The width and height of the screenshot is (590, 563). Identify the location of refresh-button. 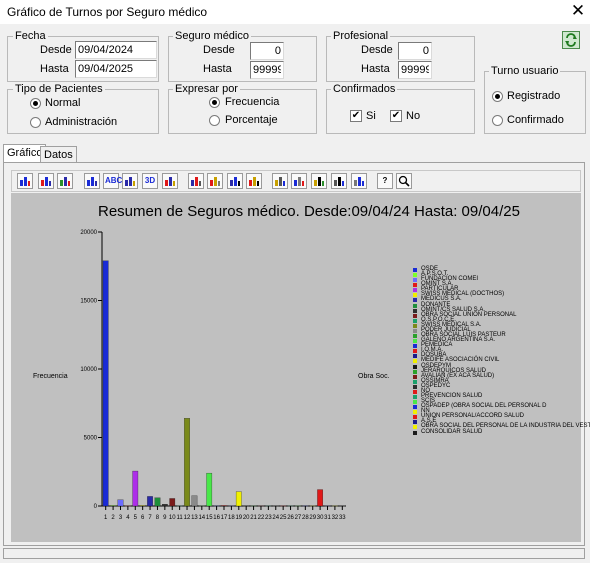
(571, 40).